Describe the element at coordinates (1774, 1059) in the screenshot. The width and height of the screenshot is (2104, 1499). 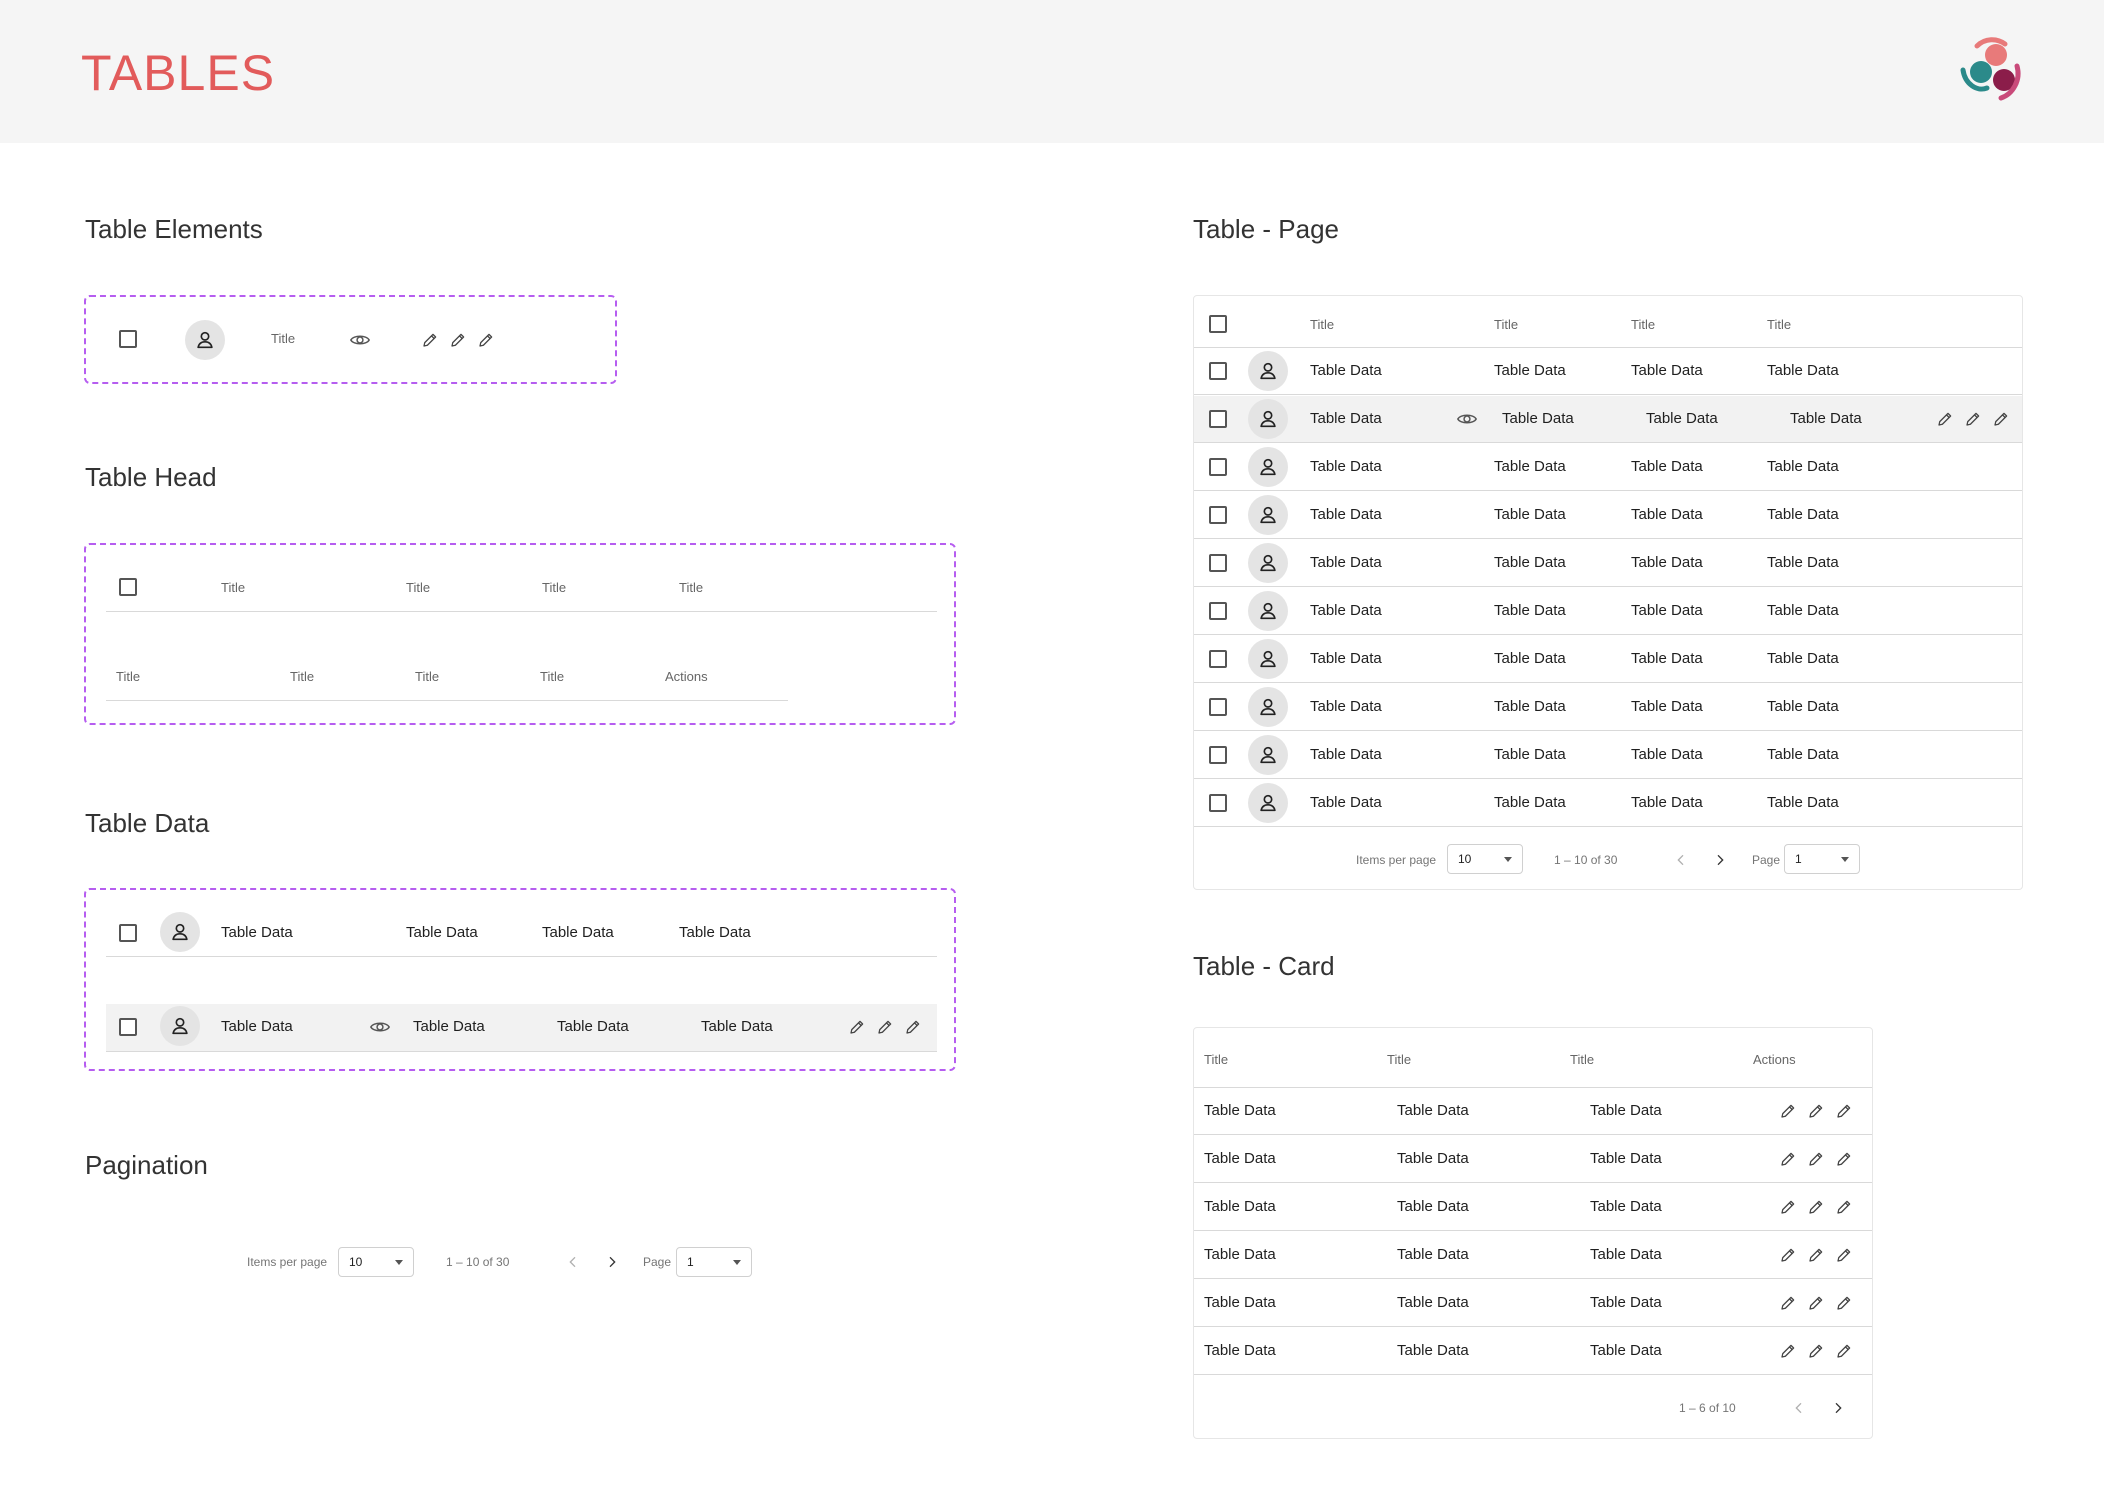
I see `column-title-actions: Actions` at that location.